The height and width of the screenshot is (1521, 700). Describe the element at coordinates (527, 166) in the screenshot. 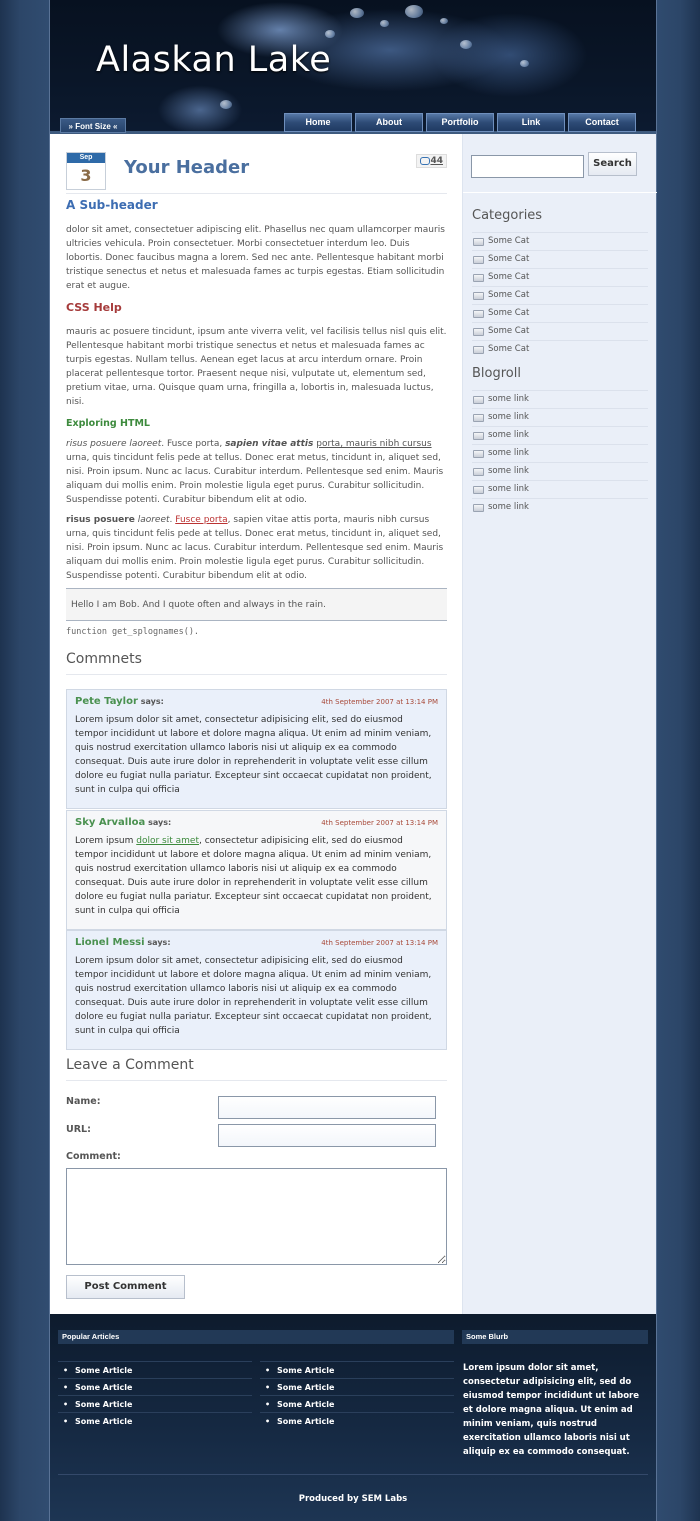

I see `search-input` at that location.